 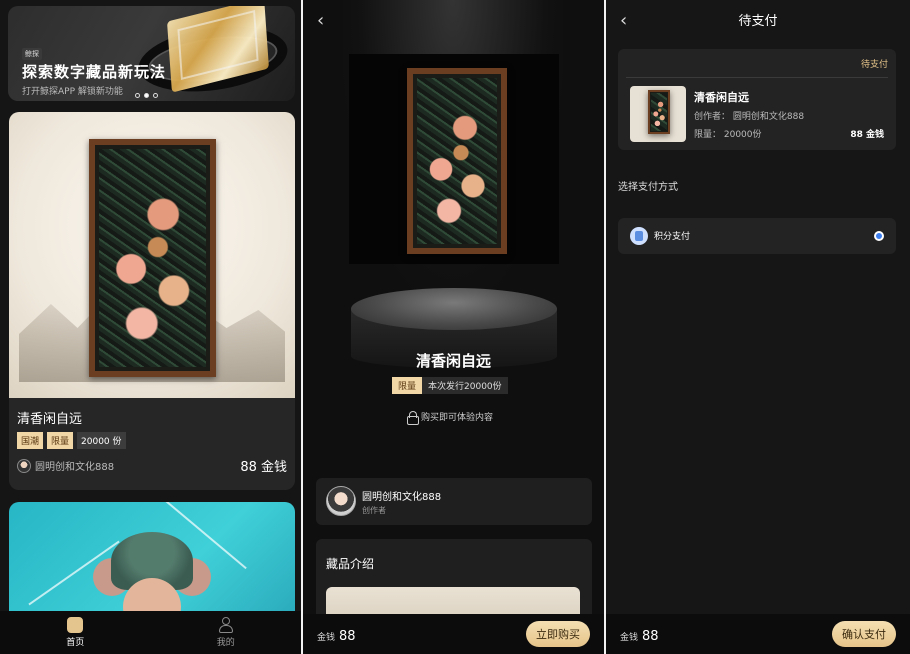 I want to click on pedestal-top, so click(x=454, y=309).